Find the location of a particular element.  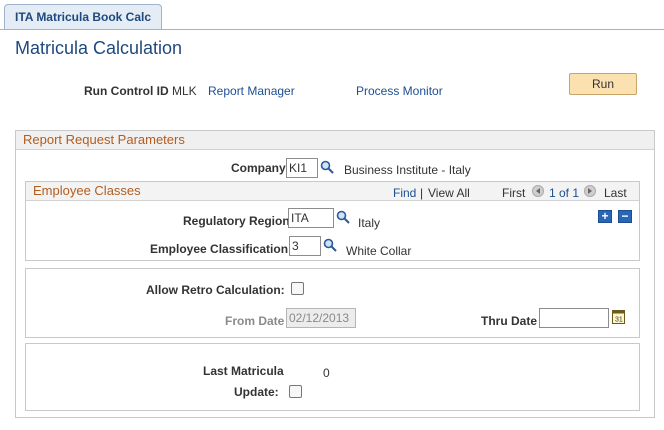

last-matricula-value: 0 is located at coordinates (326, 373).